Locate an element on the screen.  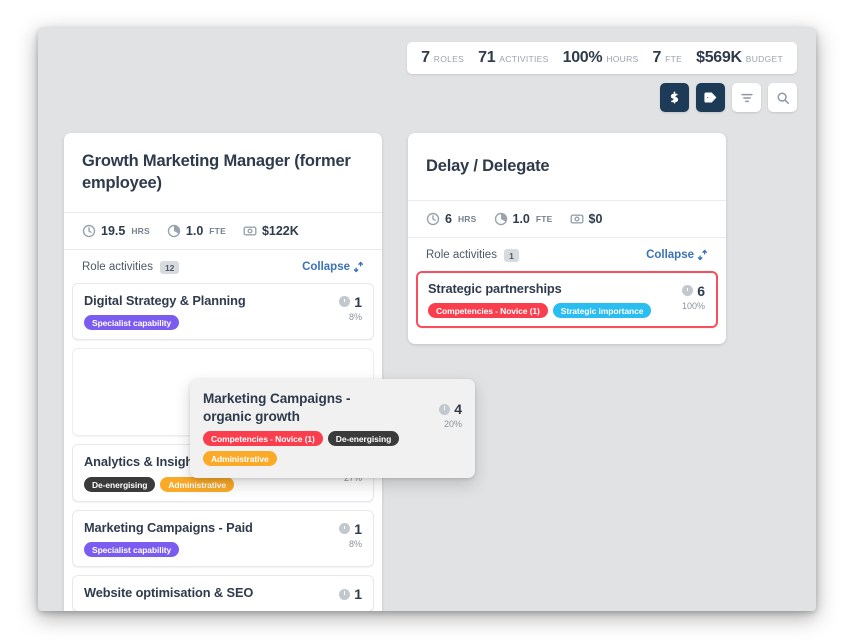
toolbar is located at coordinates (728, 97).